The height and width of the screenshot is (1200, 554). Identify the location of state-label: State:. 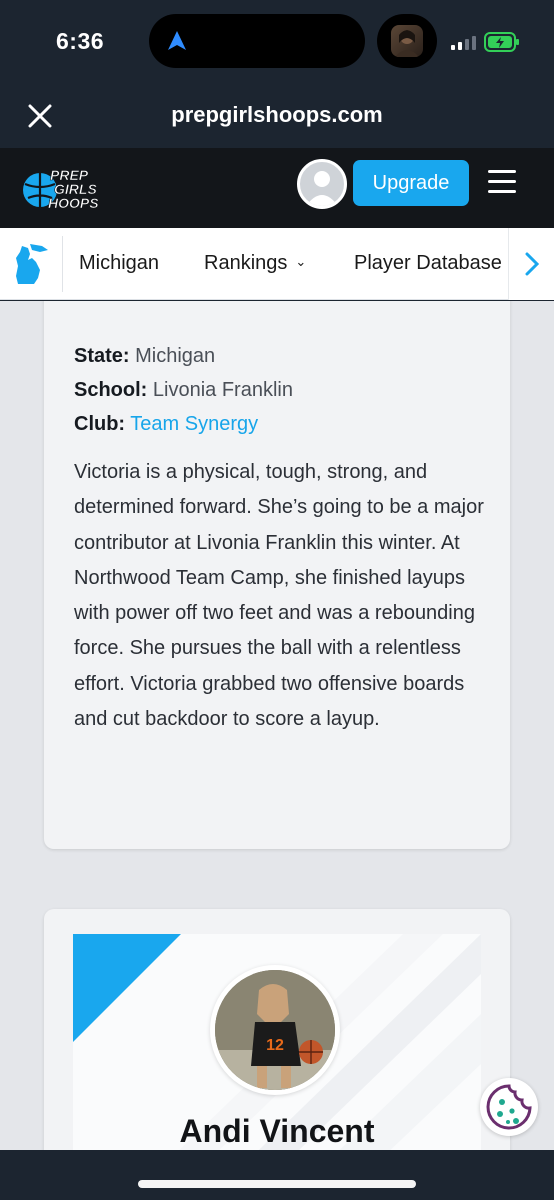
(102, 356).